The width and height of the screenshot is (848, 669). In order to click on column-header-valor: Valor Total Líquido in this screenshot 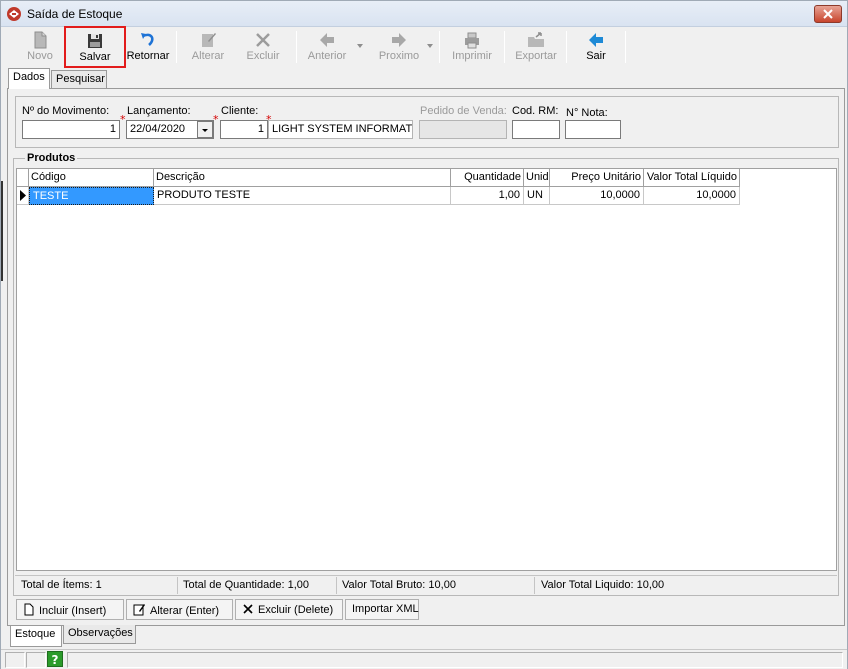, I will do `click(692, 178)`.